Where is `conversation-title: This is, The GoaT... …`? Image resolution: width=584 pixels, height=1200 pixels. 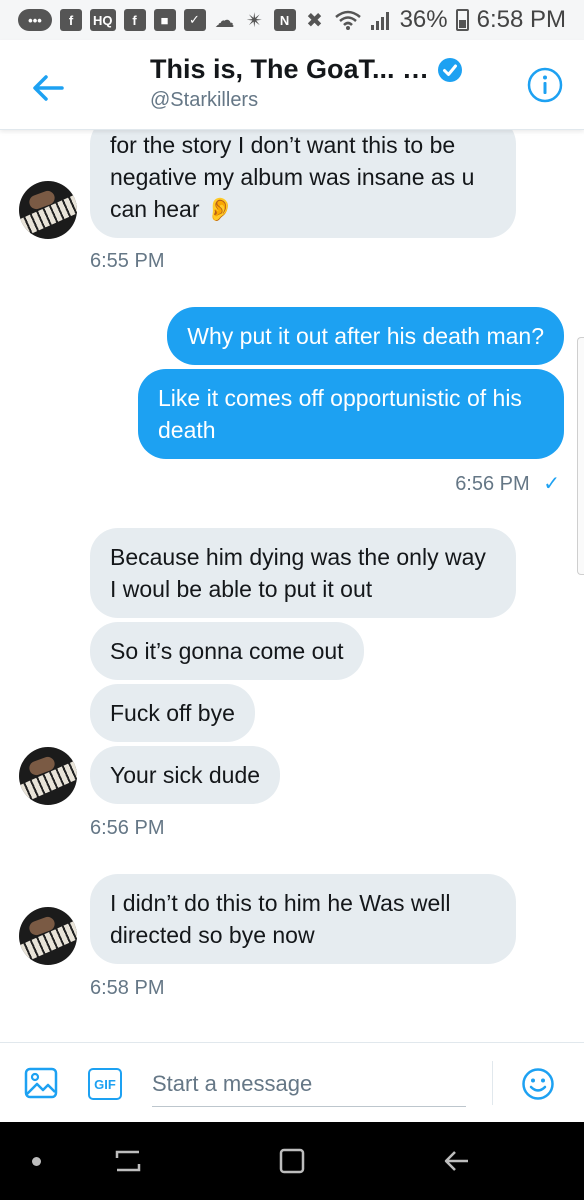
conversation-title: This is, The GoaT... … is located at coordinates (306, 69).